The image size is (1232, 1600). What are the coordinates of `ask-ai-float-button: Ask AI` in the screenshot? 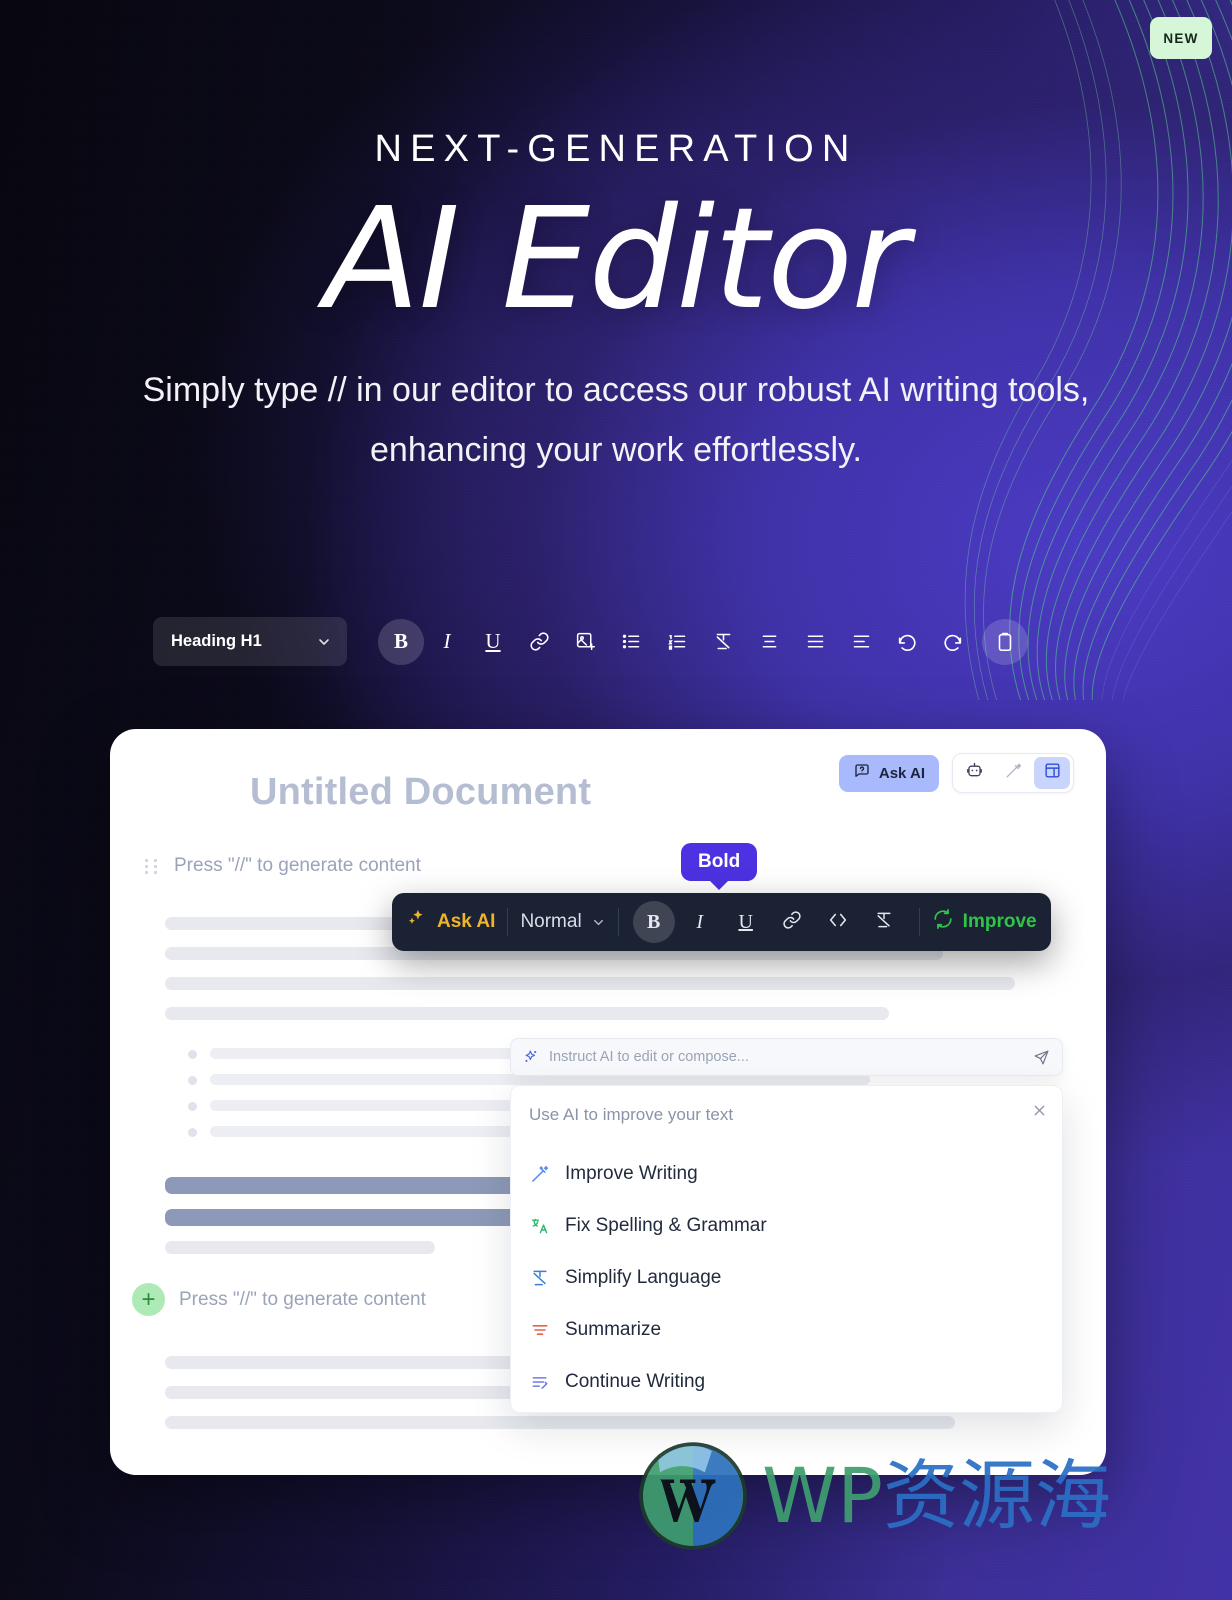 It's located at (450, 922).